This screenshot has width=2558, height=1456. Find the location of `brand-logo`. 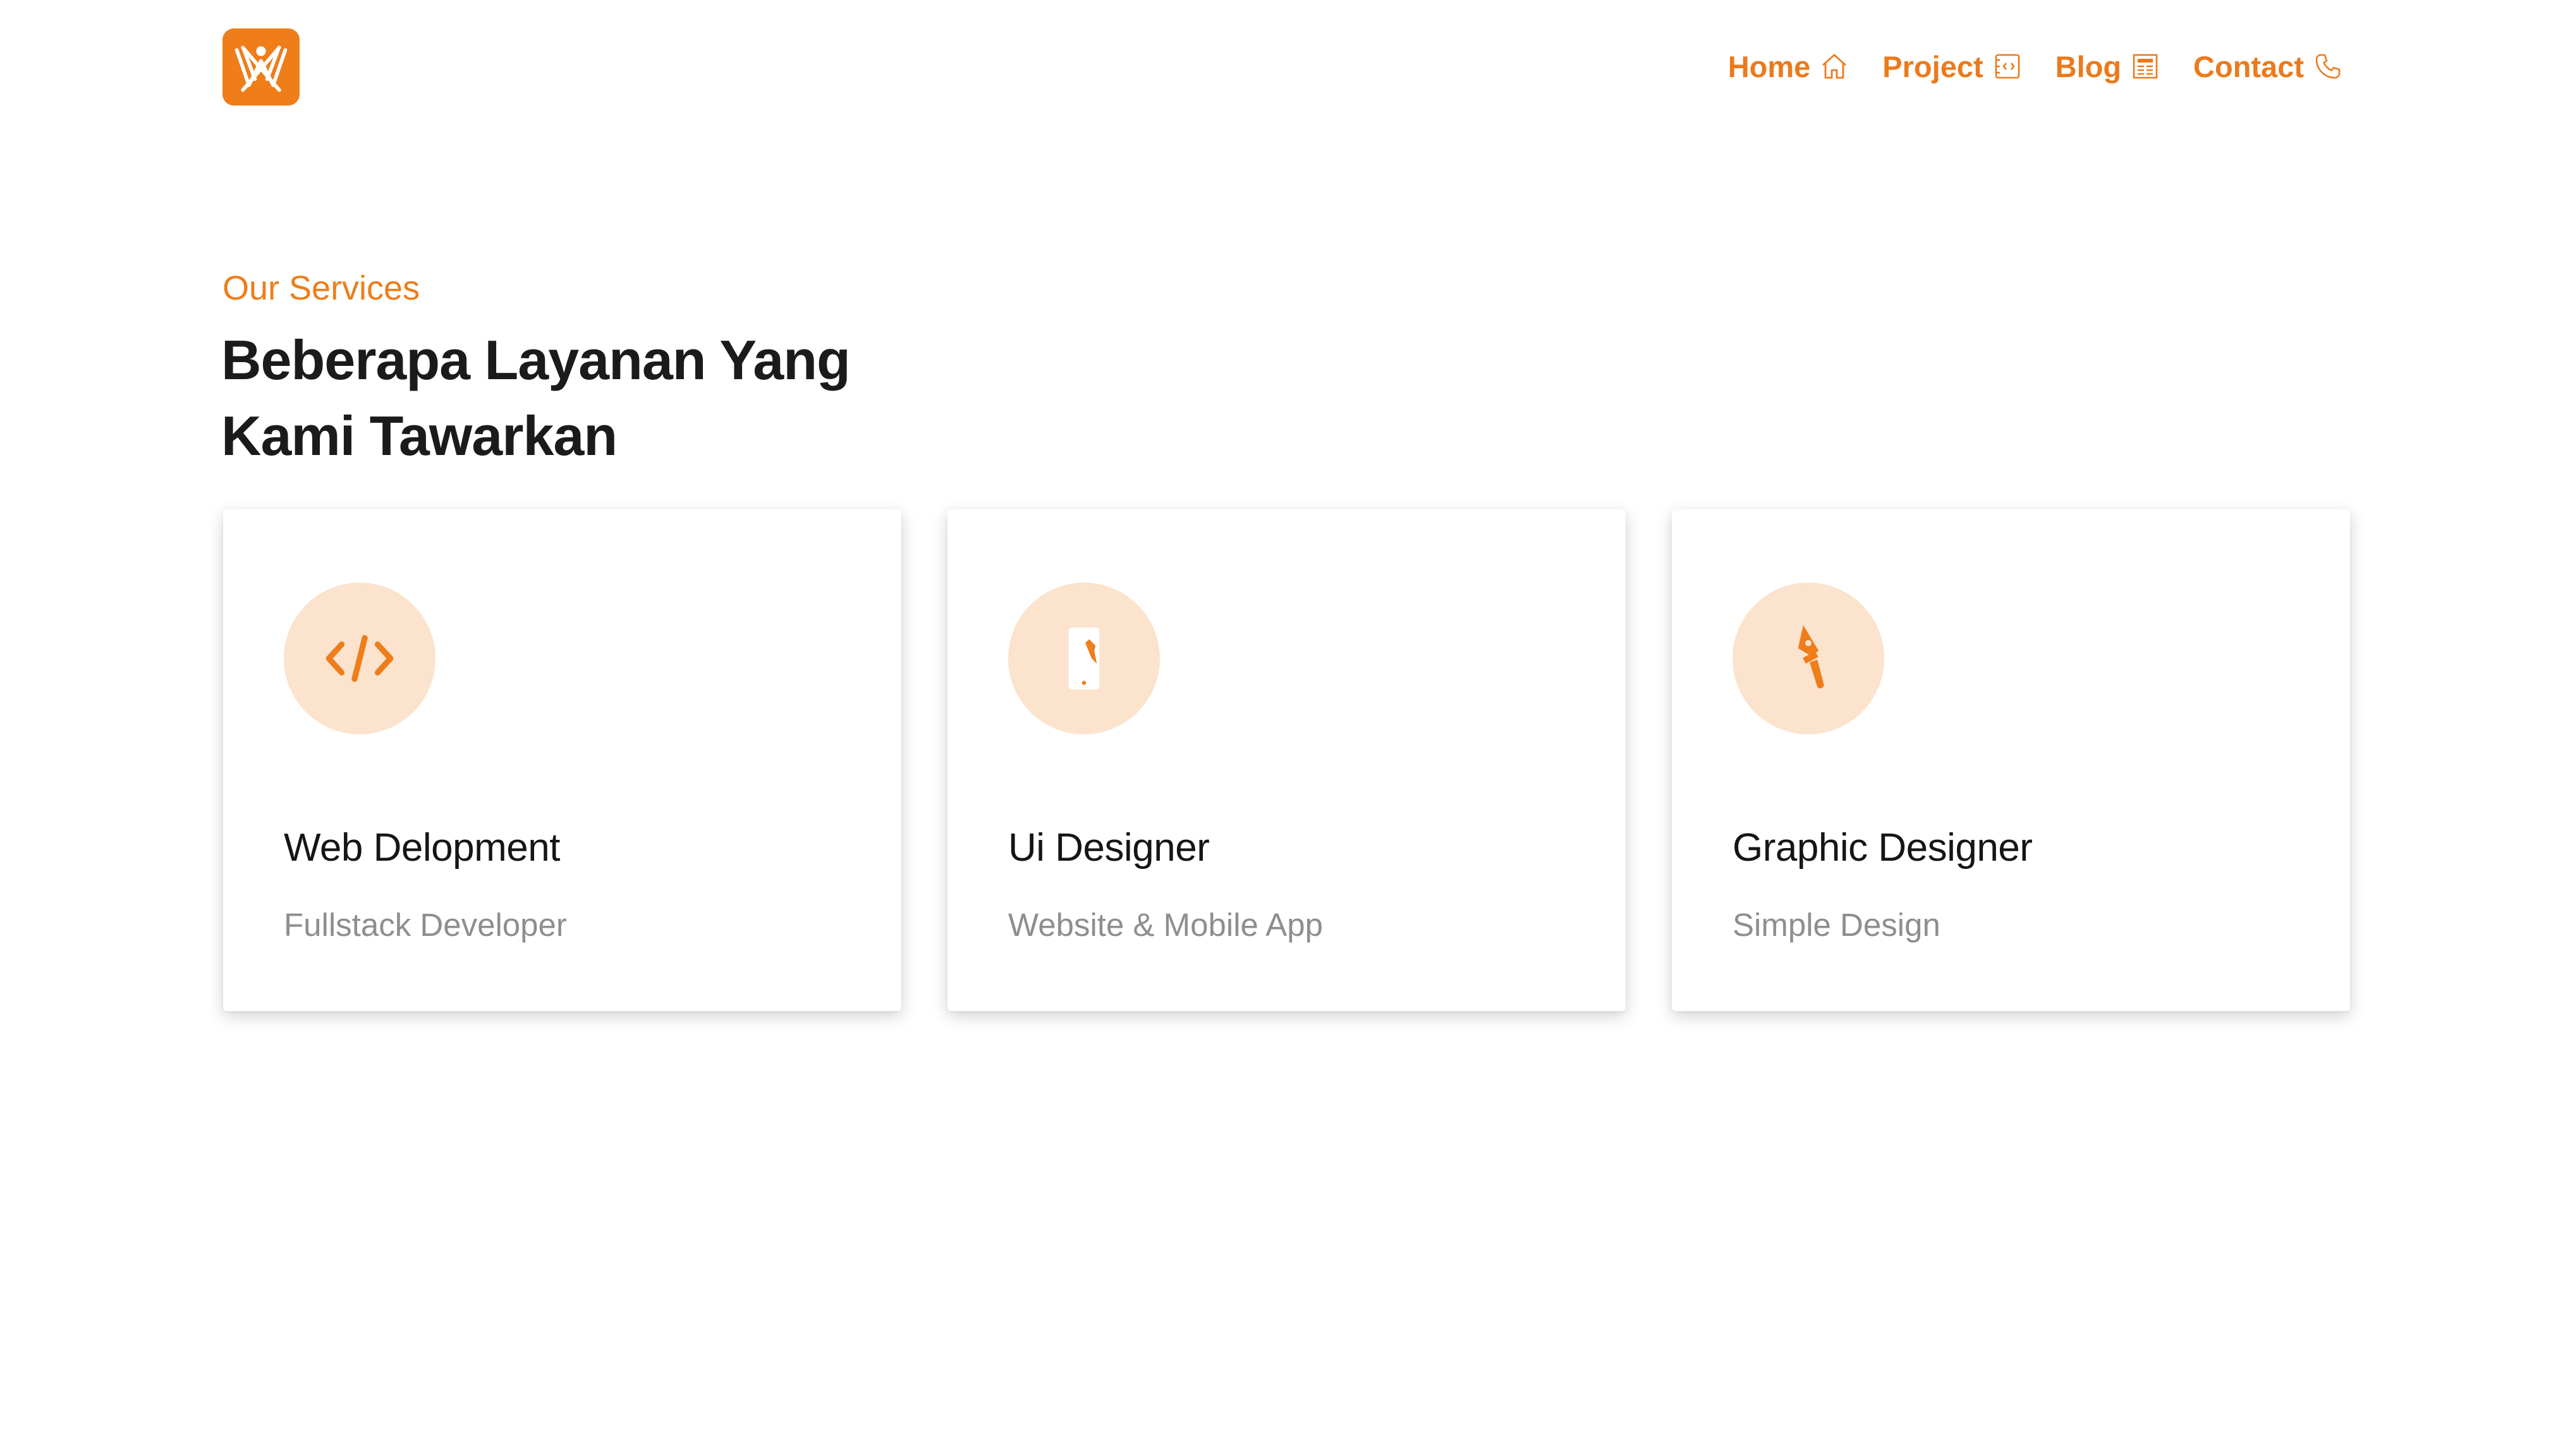

brand-logo is located at coordinates (261, 67).